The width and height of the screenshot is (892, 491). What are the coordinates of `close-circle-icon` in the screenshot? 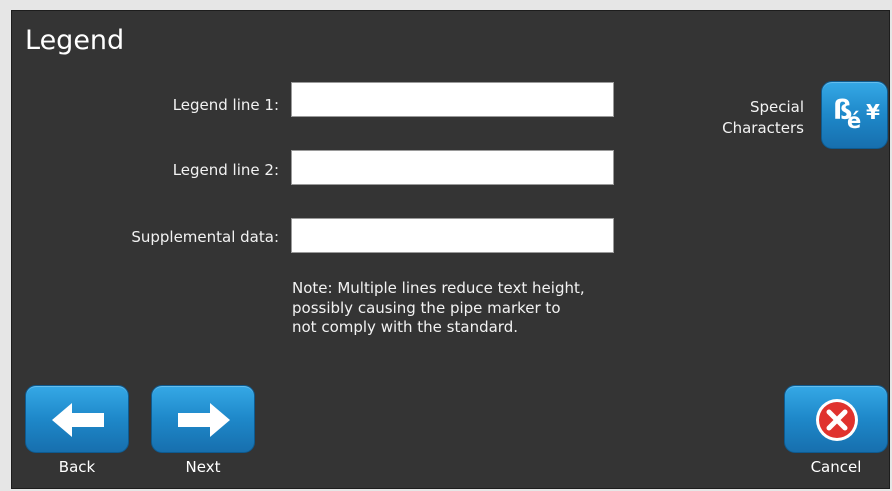 It's located at (837, 420).